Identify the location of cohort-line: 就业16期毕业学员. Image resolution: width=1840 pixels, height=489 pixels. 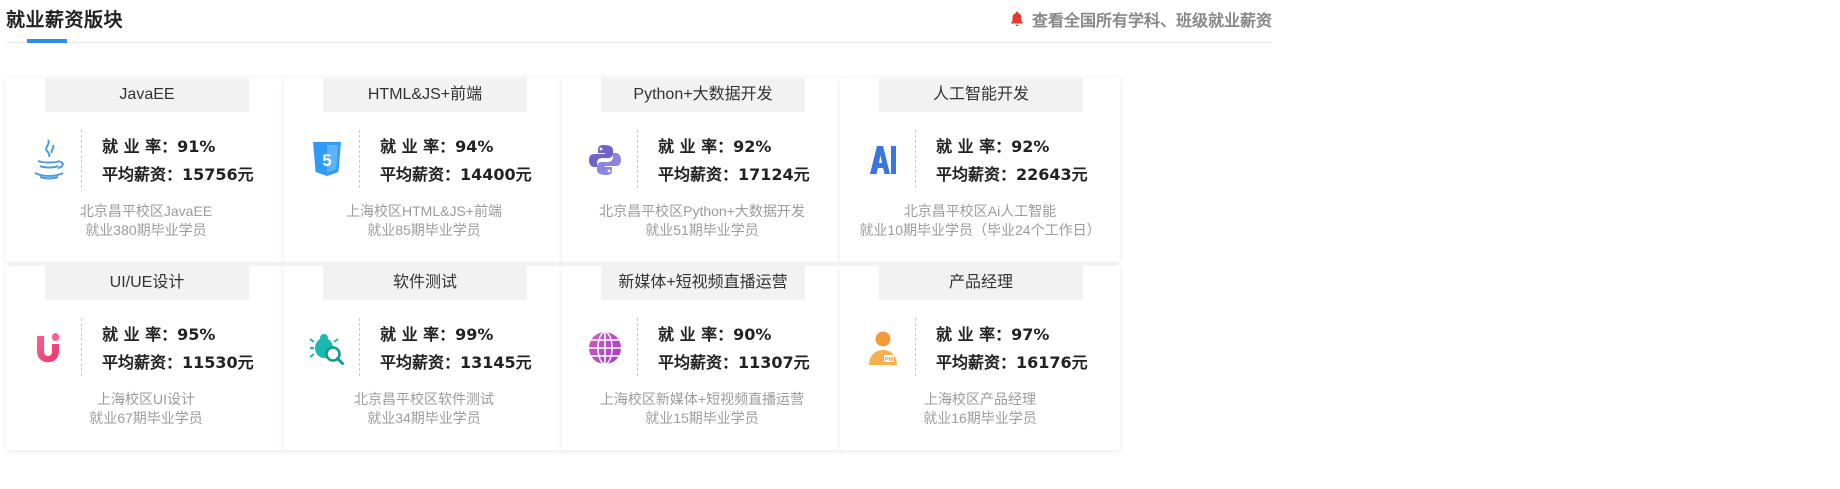
(980, 418).